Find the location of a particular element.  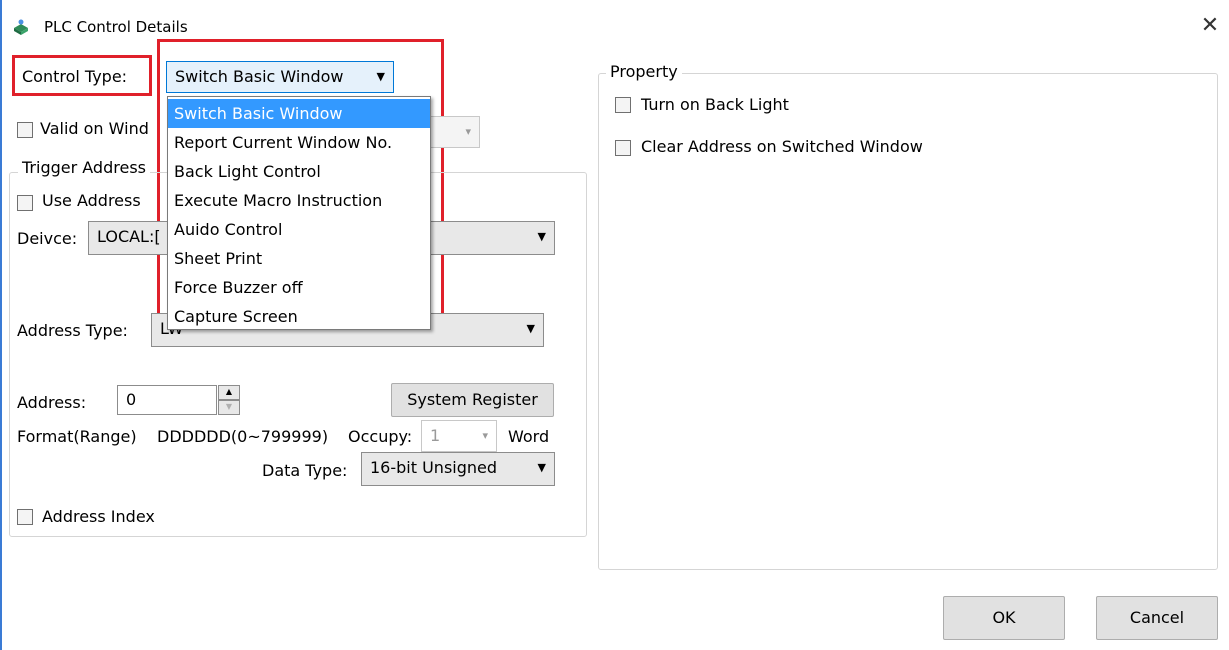

clear-address-label: Clear Address on Switched Window is located at coordinates (782, 146).